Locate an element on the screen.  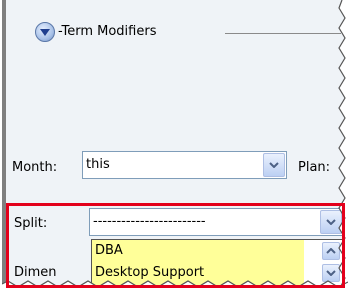
group-divider is located at coordinates (283, 33).